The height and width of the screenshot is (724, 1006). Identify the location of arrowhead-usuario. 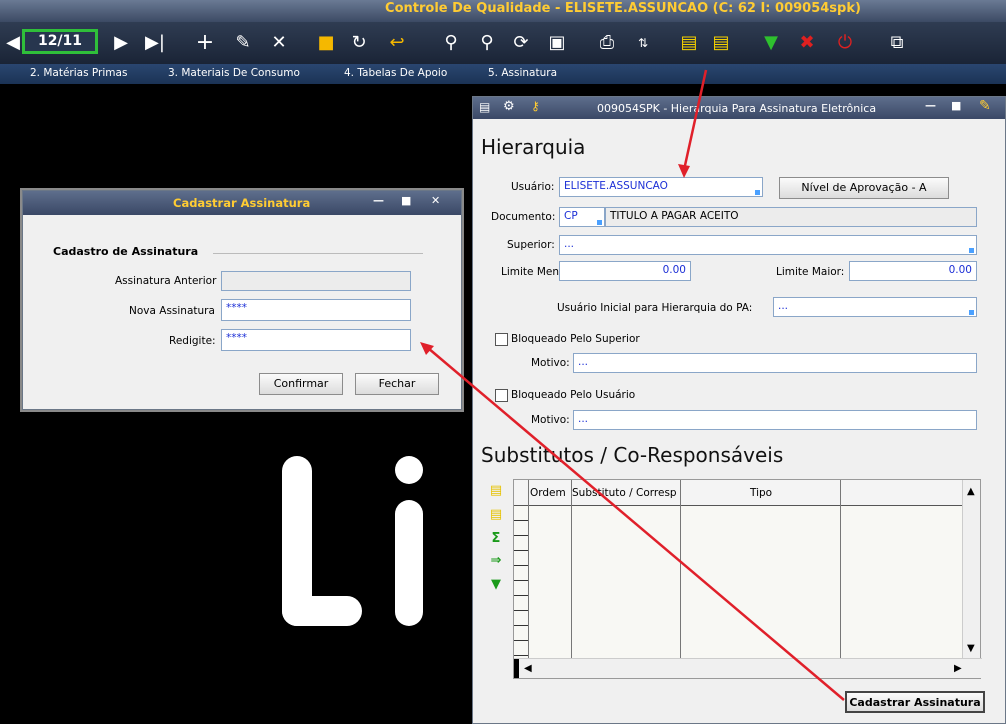
(684, 171).